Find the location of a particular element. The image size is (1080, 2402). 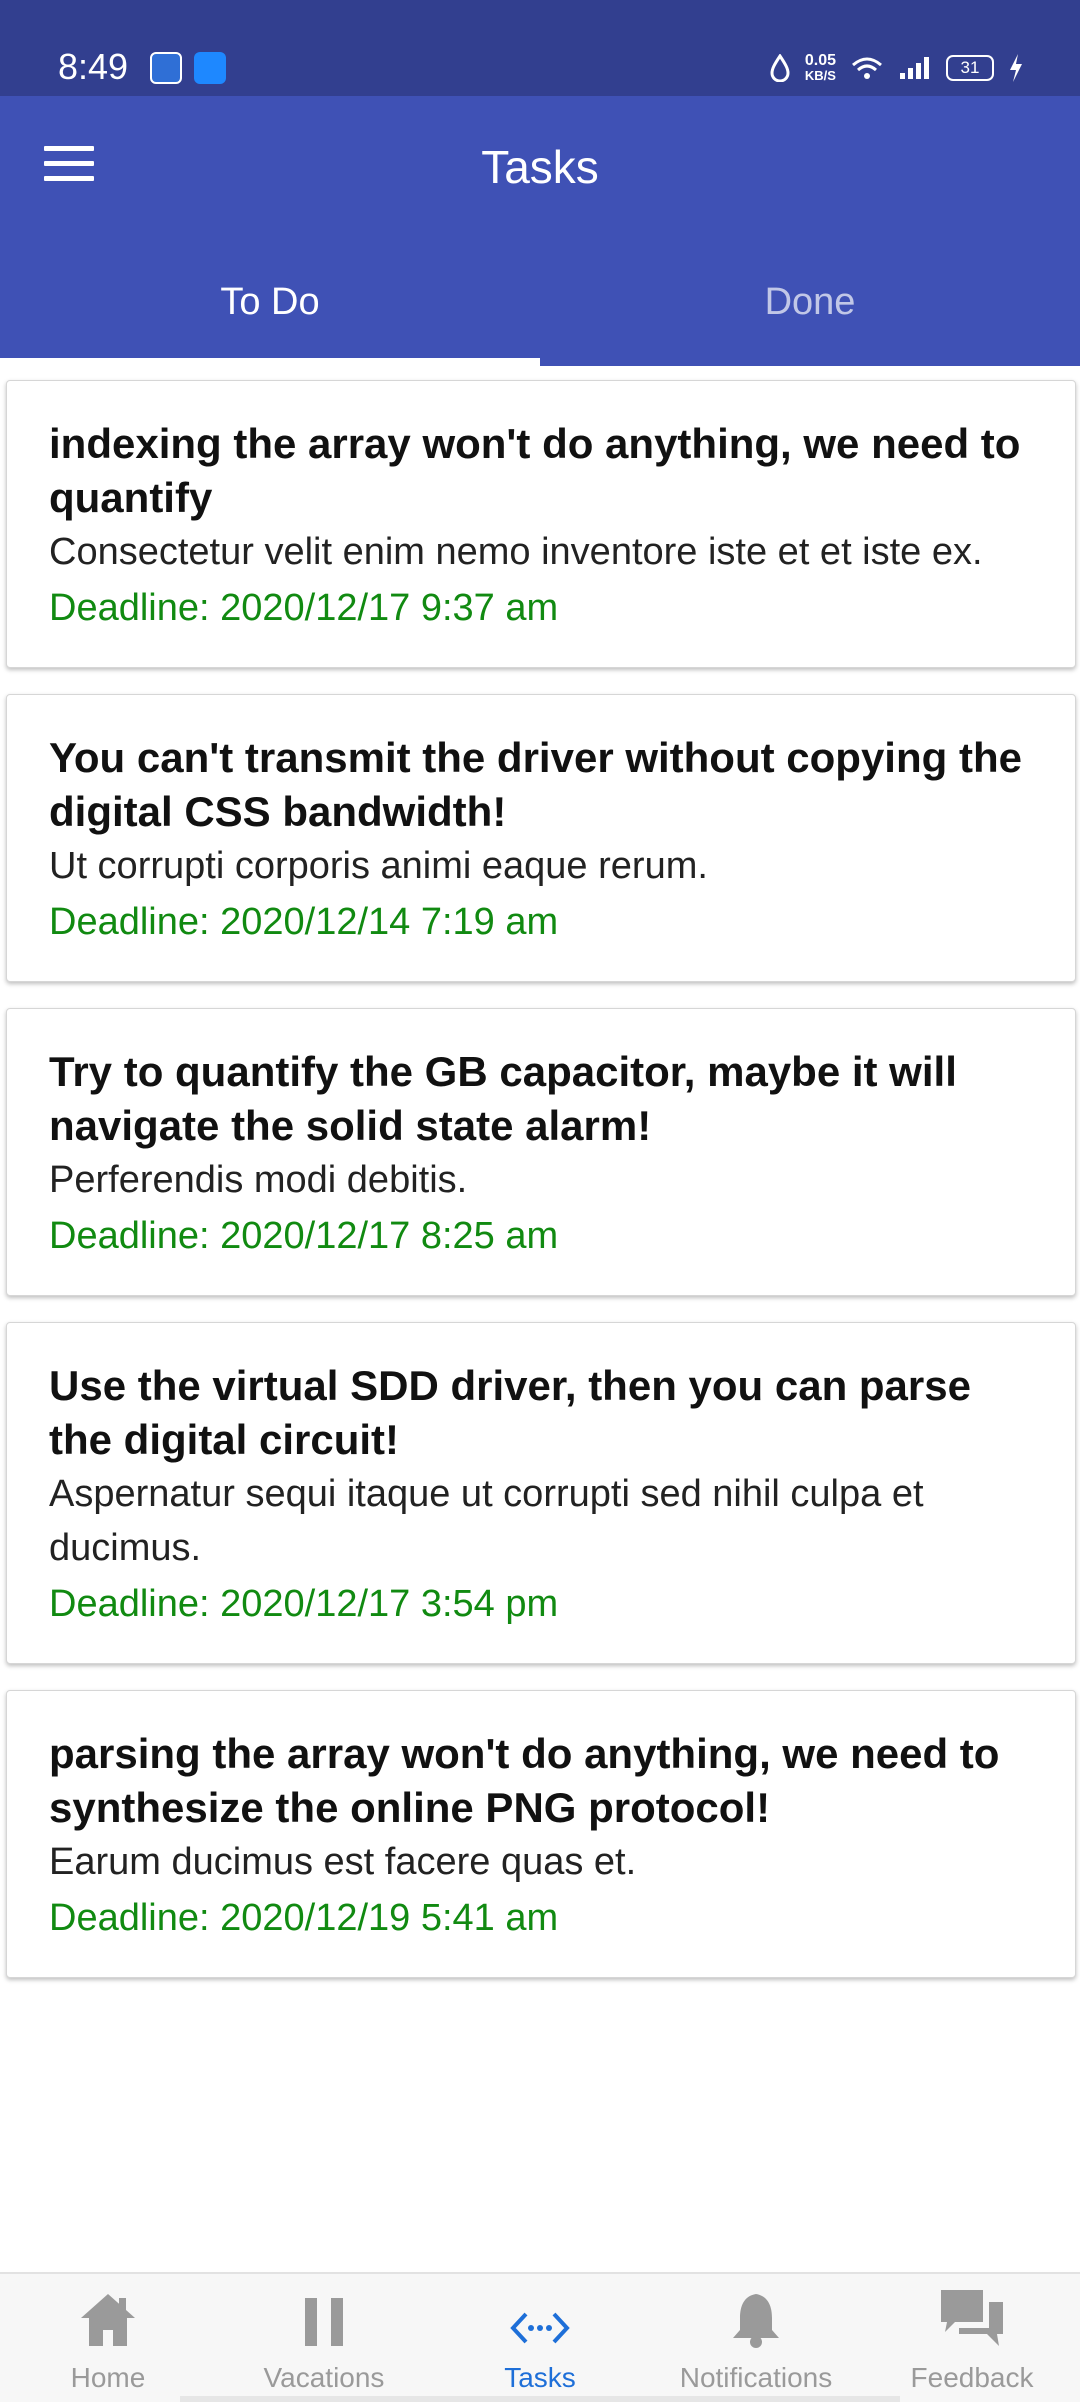

page-title: Tasks is located at coordinates (540, 167).